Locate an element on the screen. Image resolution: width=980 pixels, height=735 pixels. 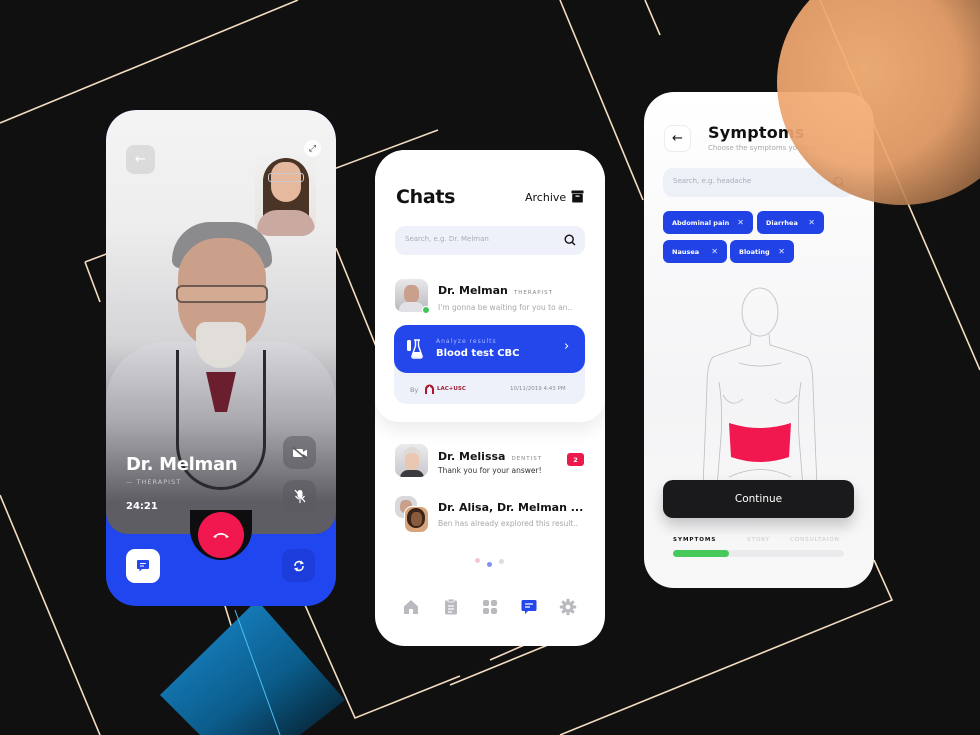
body-chest-left is located at coordinates (733, 399).